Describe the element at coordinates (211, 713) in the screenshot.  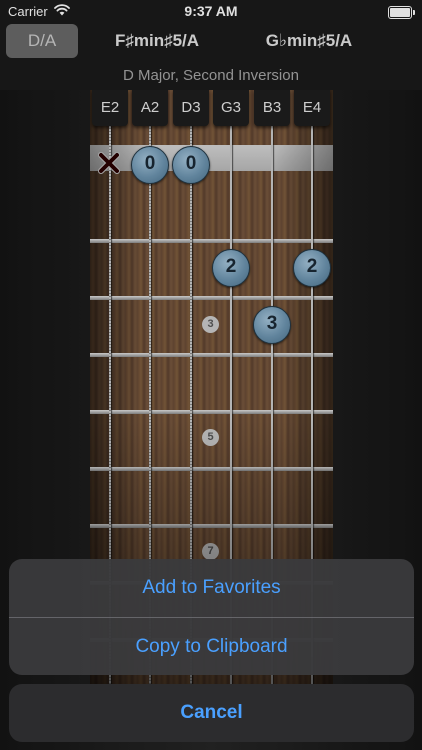
I see `cancel-button: Cancel` at that location.